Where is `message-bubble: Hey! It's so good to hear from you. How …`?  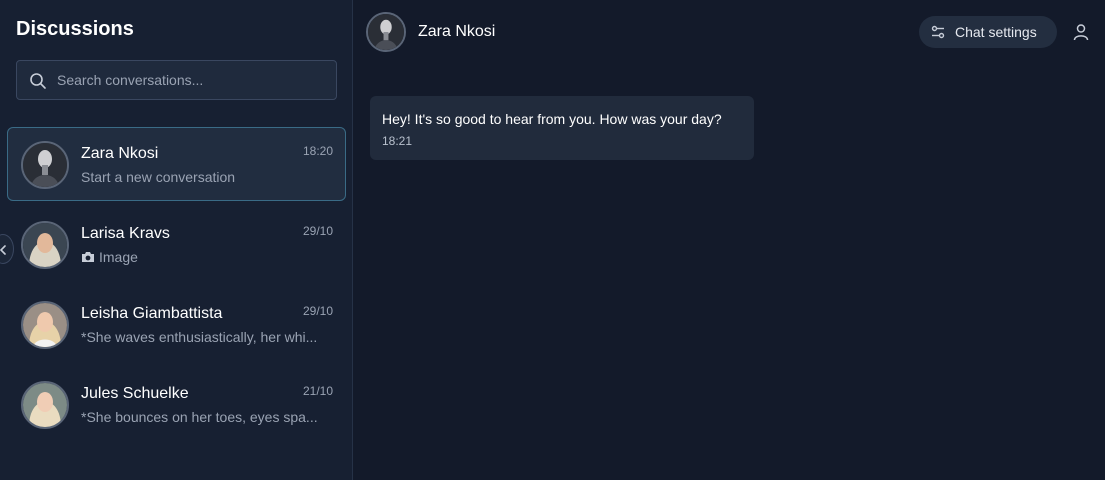
message-bubble: Hey! It's so good to hear from you. How … is located at coordinates (562, 128).